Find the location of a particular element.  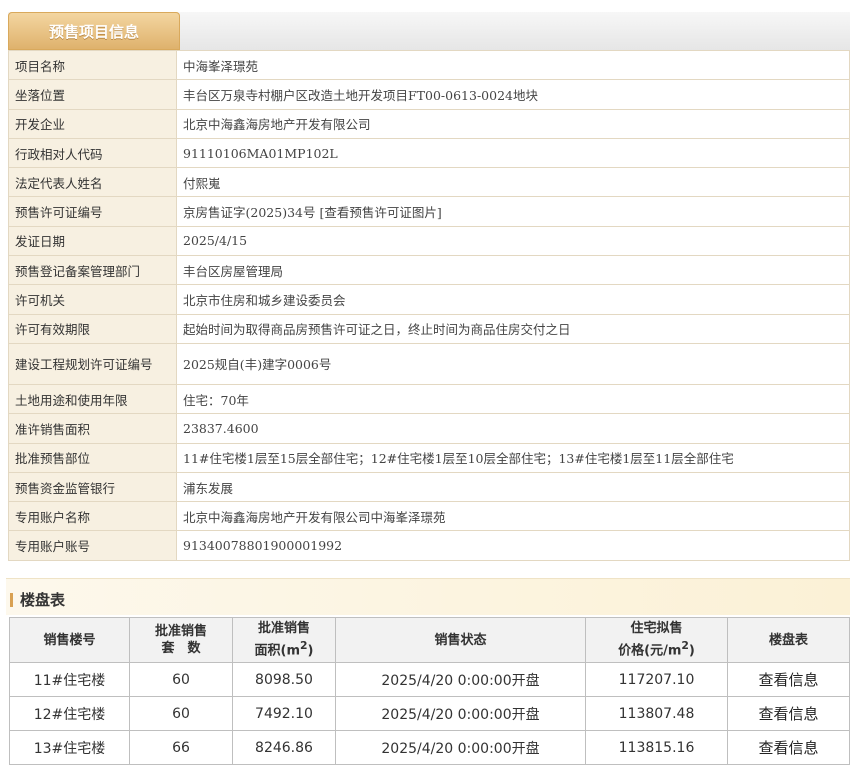

info-value: 浦东发展 is located at coordinates (513, 487).